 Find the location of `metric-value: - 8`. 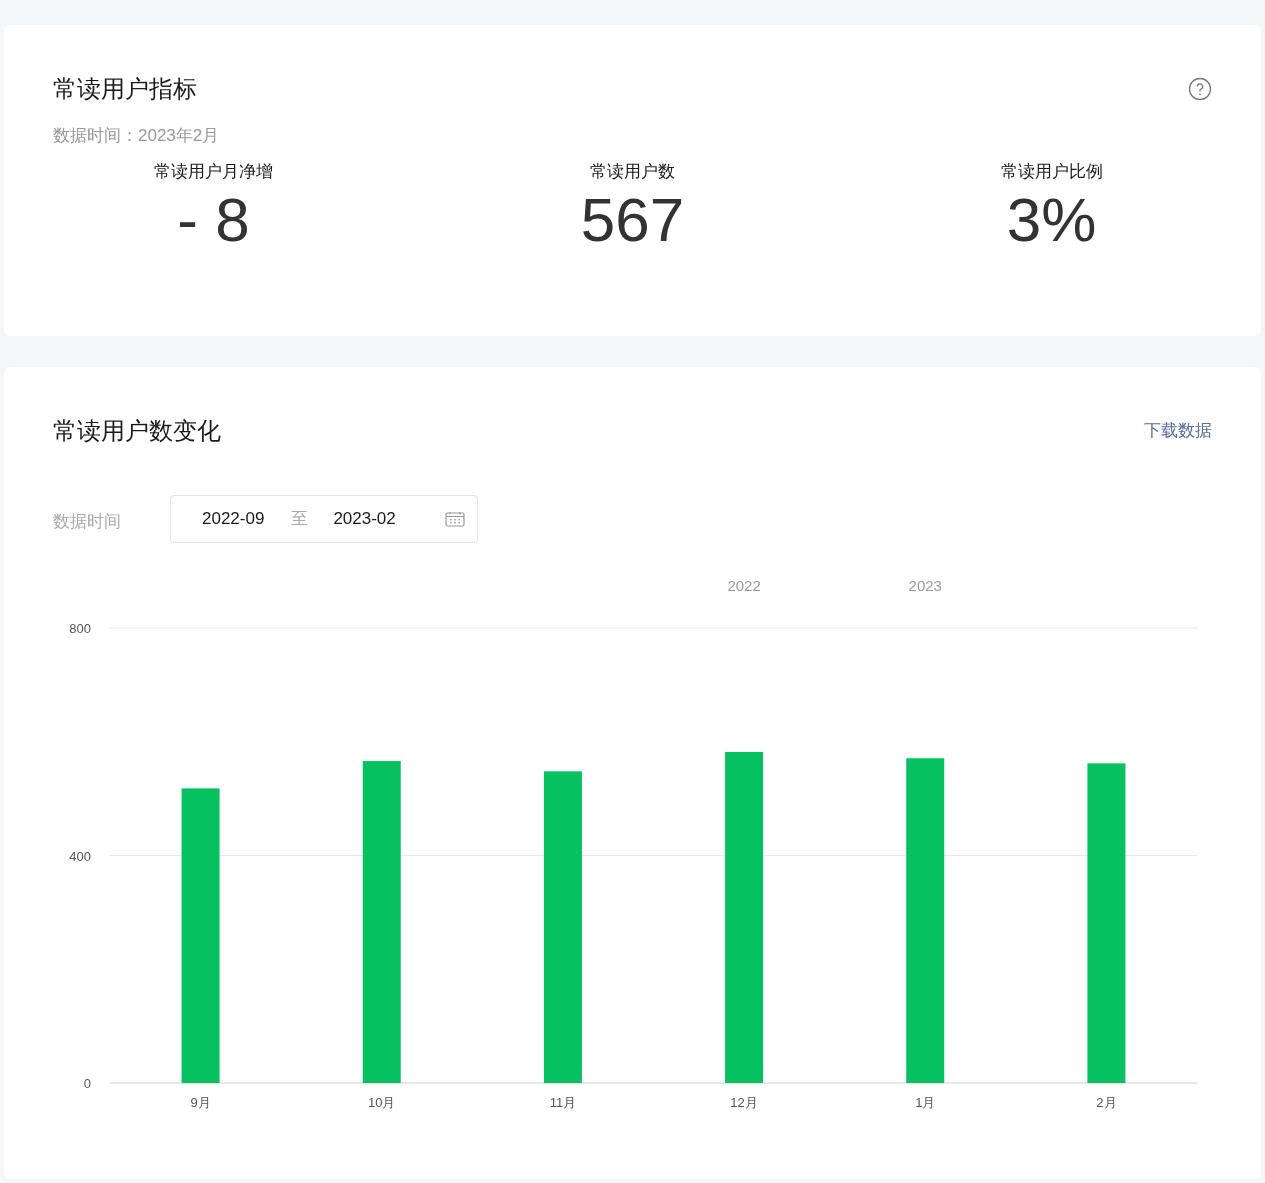

metric-value: - 8 is located at coordinates (213, 220).